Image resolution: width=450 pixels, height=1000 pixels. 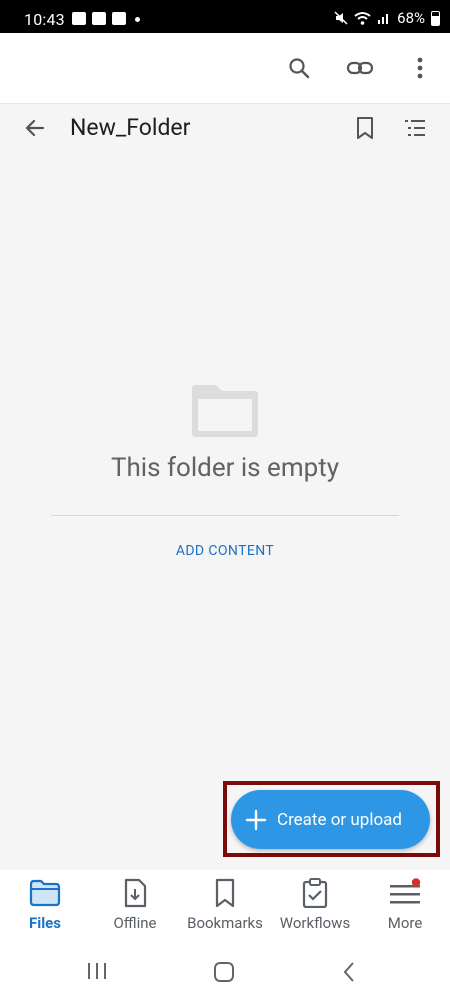 I want to click on bookmark-icon, so click(x=225, y=893).